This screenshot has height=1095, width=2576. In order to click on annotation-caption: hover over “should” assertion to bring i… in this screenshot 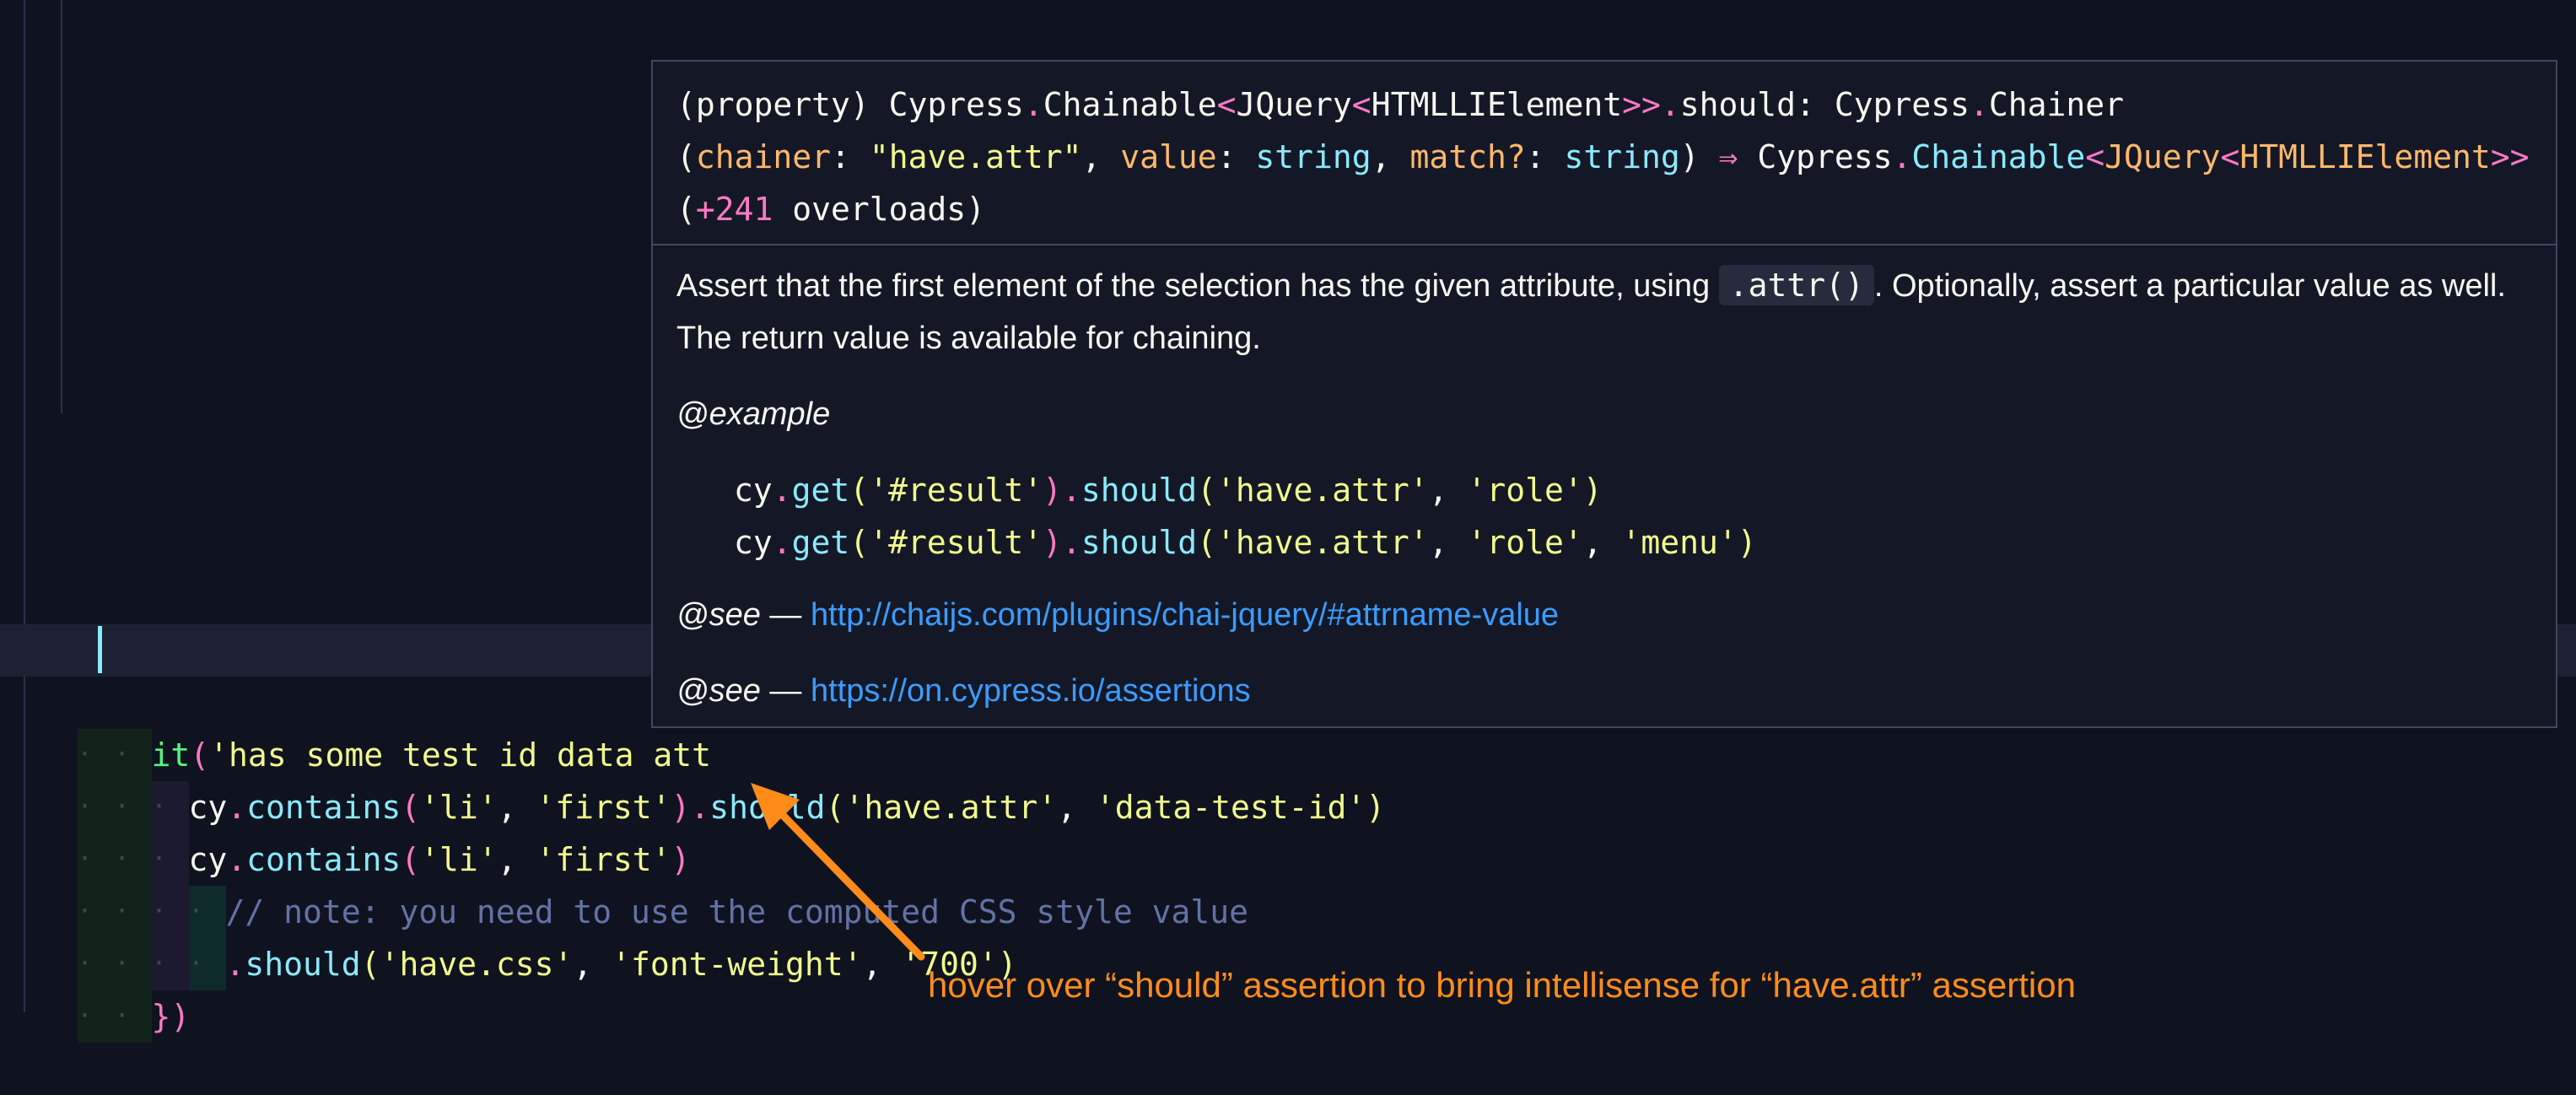, I will do `click(1502, 985)`.